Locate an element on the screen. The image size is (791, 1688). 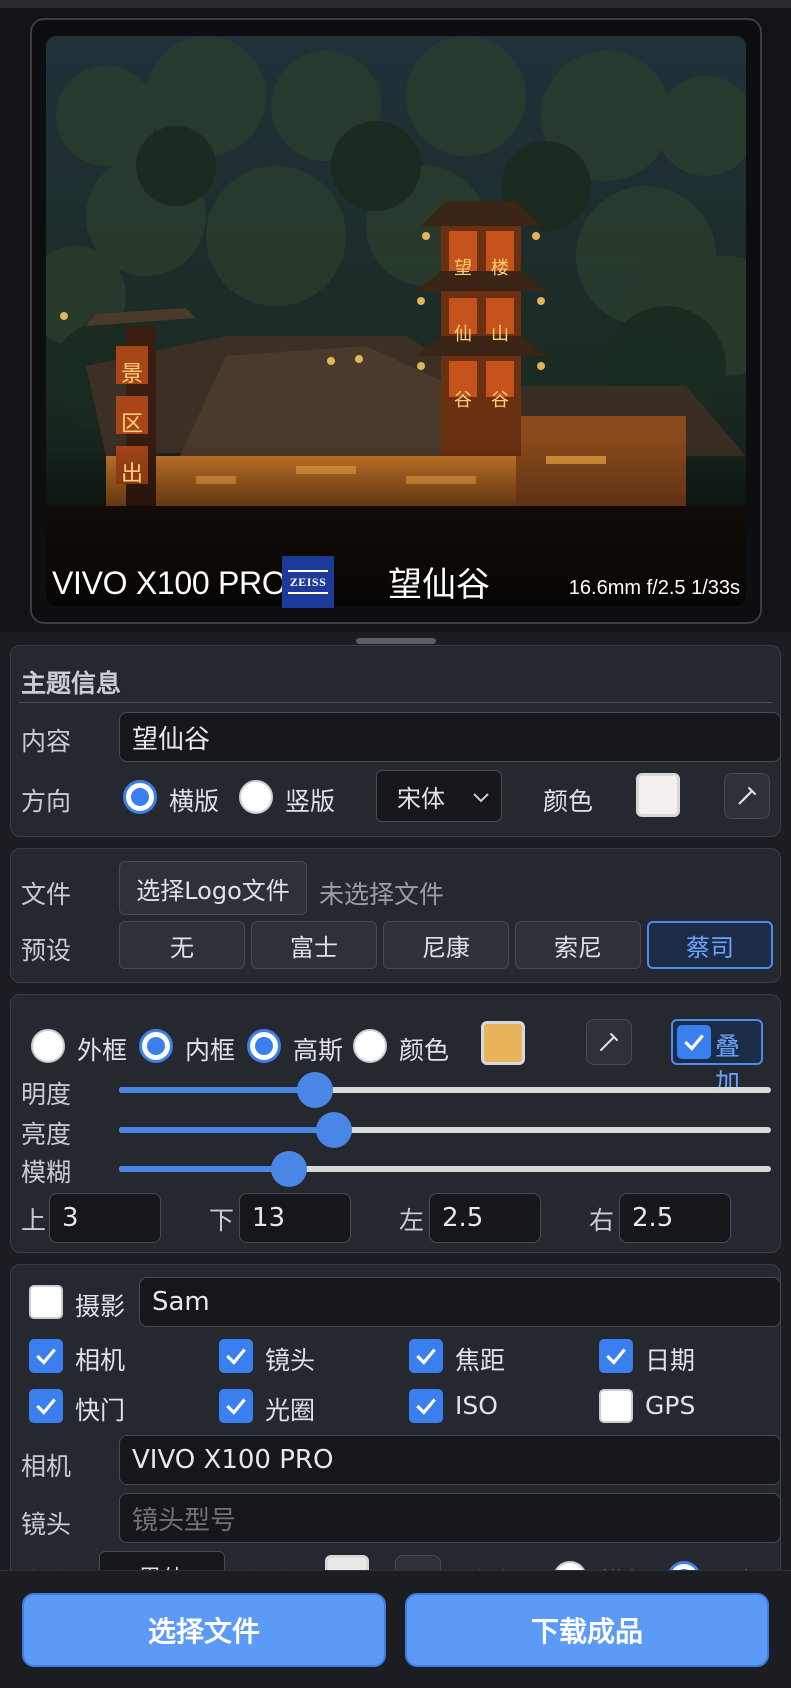
sign-left-text: 景 区 出 is located at coordinates (132, 425).